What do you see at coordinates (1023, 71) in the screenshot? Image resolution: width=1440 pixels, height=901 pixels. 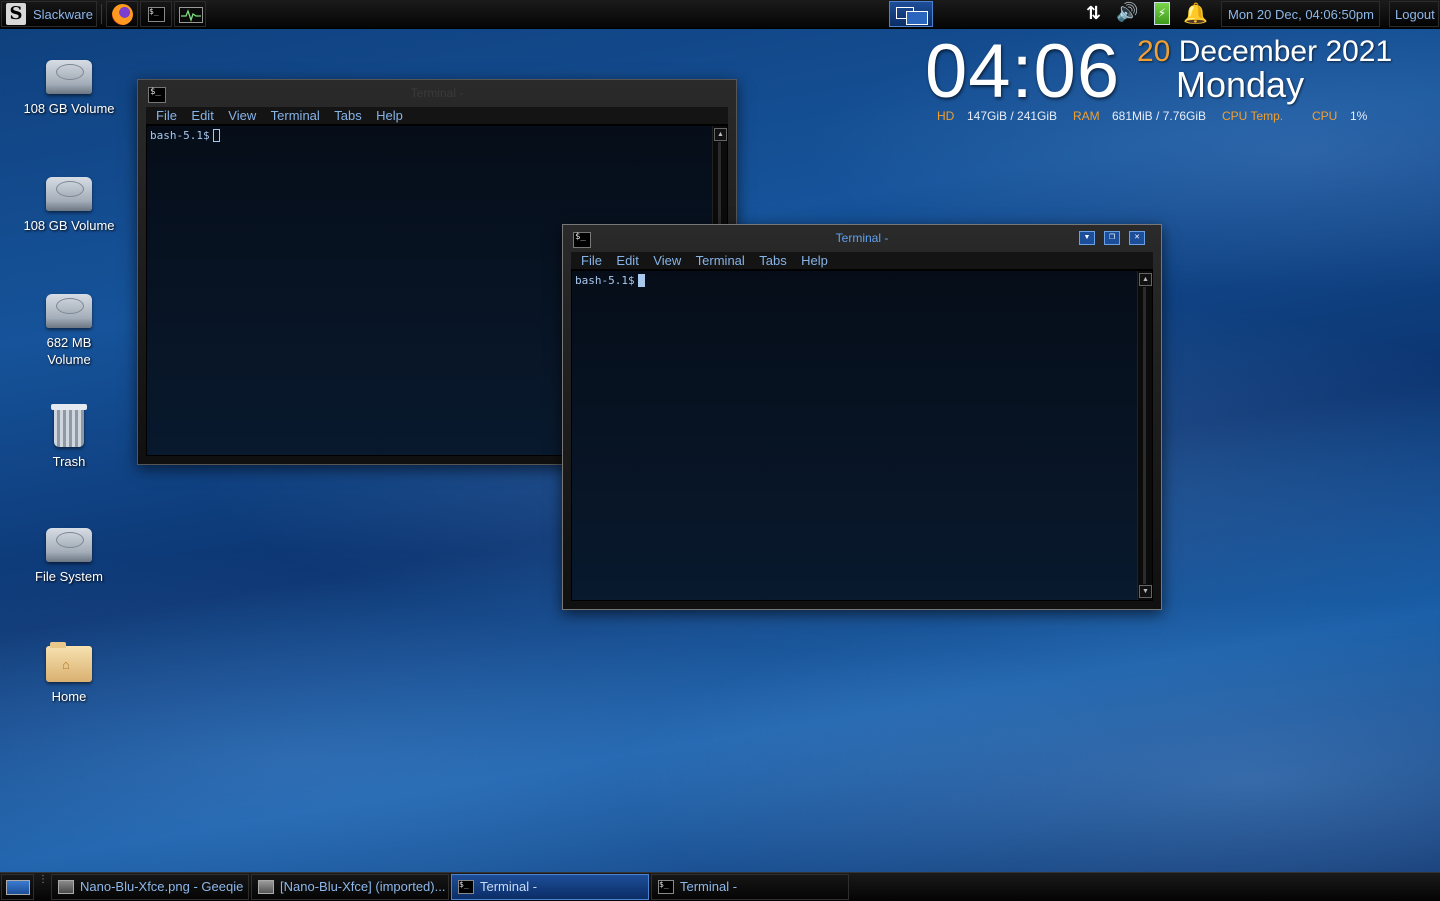 I see `widget-time: 04:06` at bounding box center [1023, 71].